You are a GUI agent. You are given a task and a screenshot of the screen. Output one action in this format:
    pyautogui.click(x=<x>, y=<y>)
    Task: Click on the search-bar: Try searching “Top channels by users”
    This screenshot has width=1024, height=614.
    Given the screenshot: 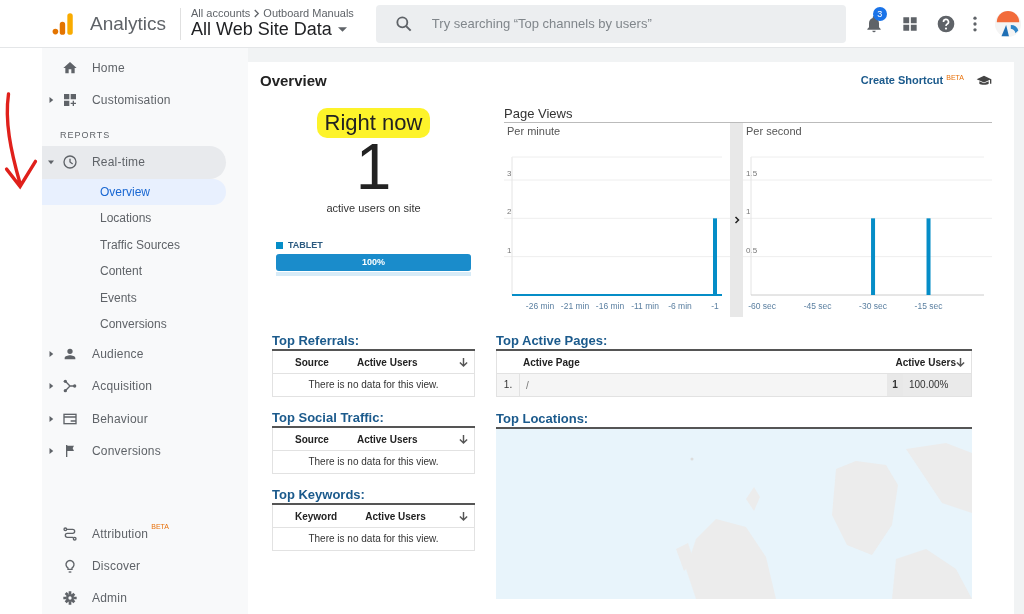 What is the action you would take?
    pyautogui.click(x=610, y=23)
    